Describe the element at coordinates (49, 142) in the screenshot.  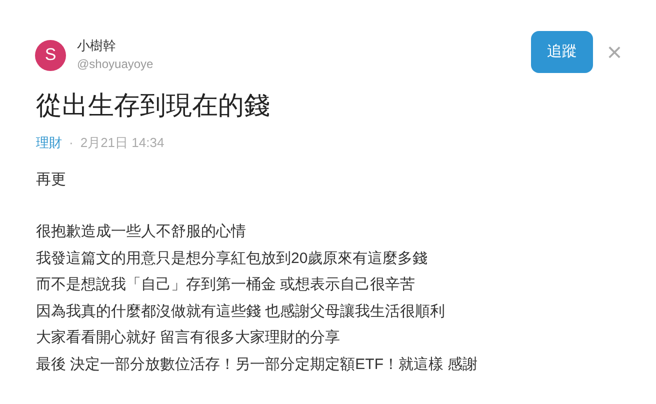
I see `category-link: 理財` at that location.